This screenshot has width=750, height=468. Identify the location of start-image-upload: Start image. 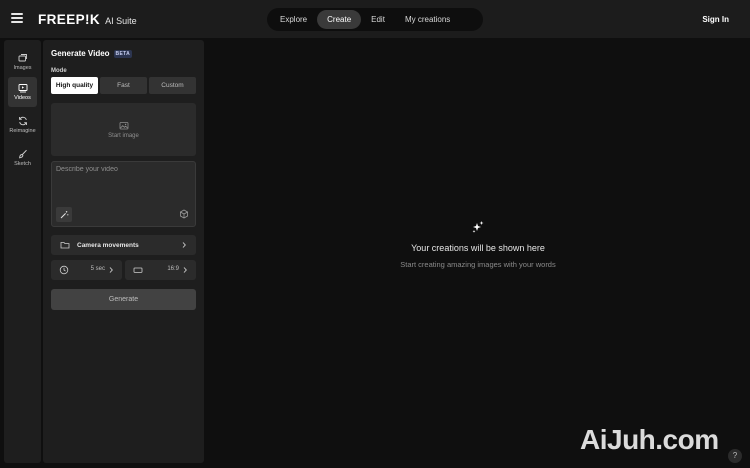
(123, 129).